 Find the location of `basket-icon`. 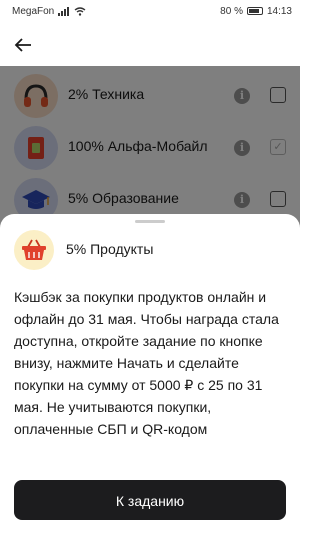

basket-icon is located at coordinates (34, 249).